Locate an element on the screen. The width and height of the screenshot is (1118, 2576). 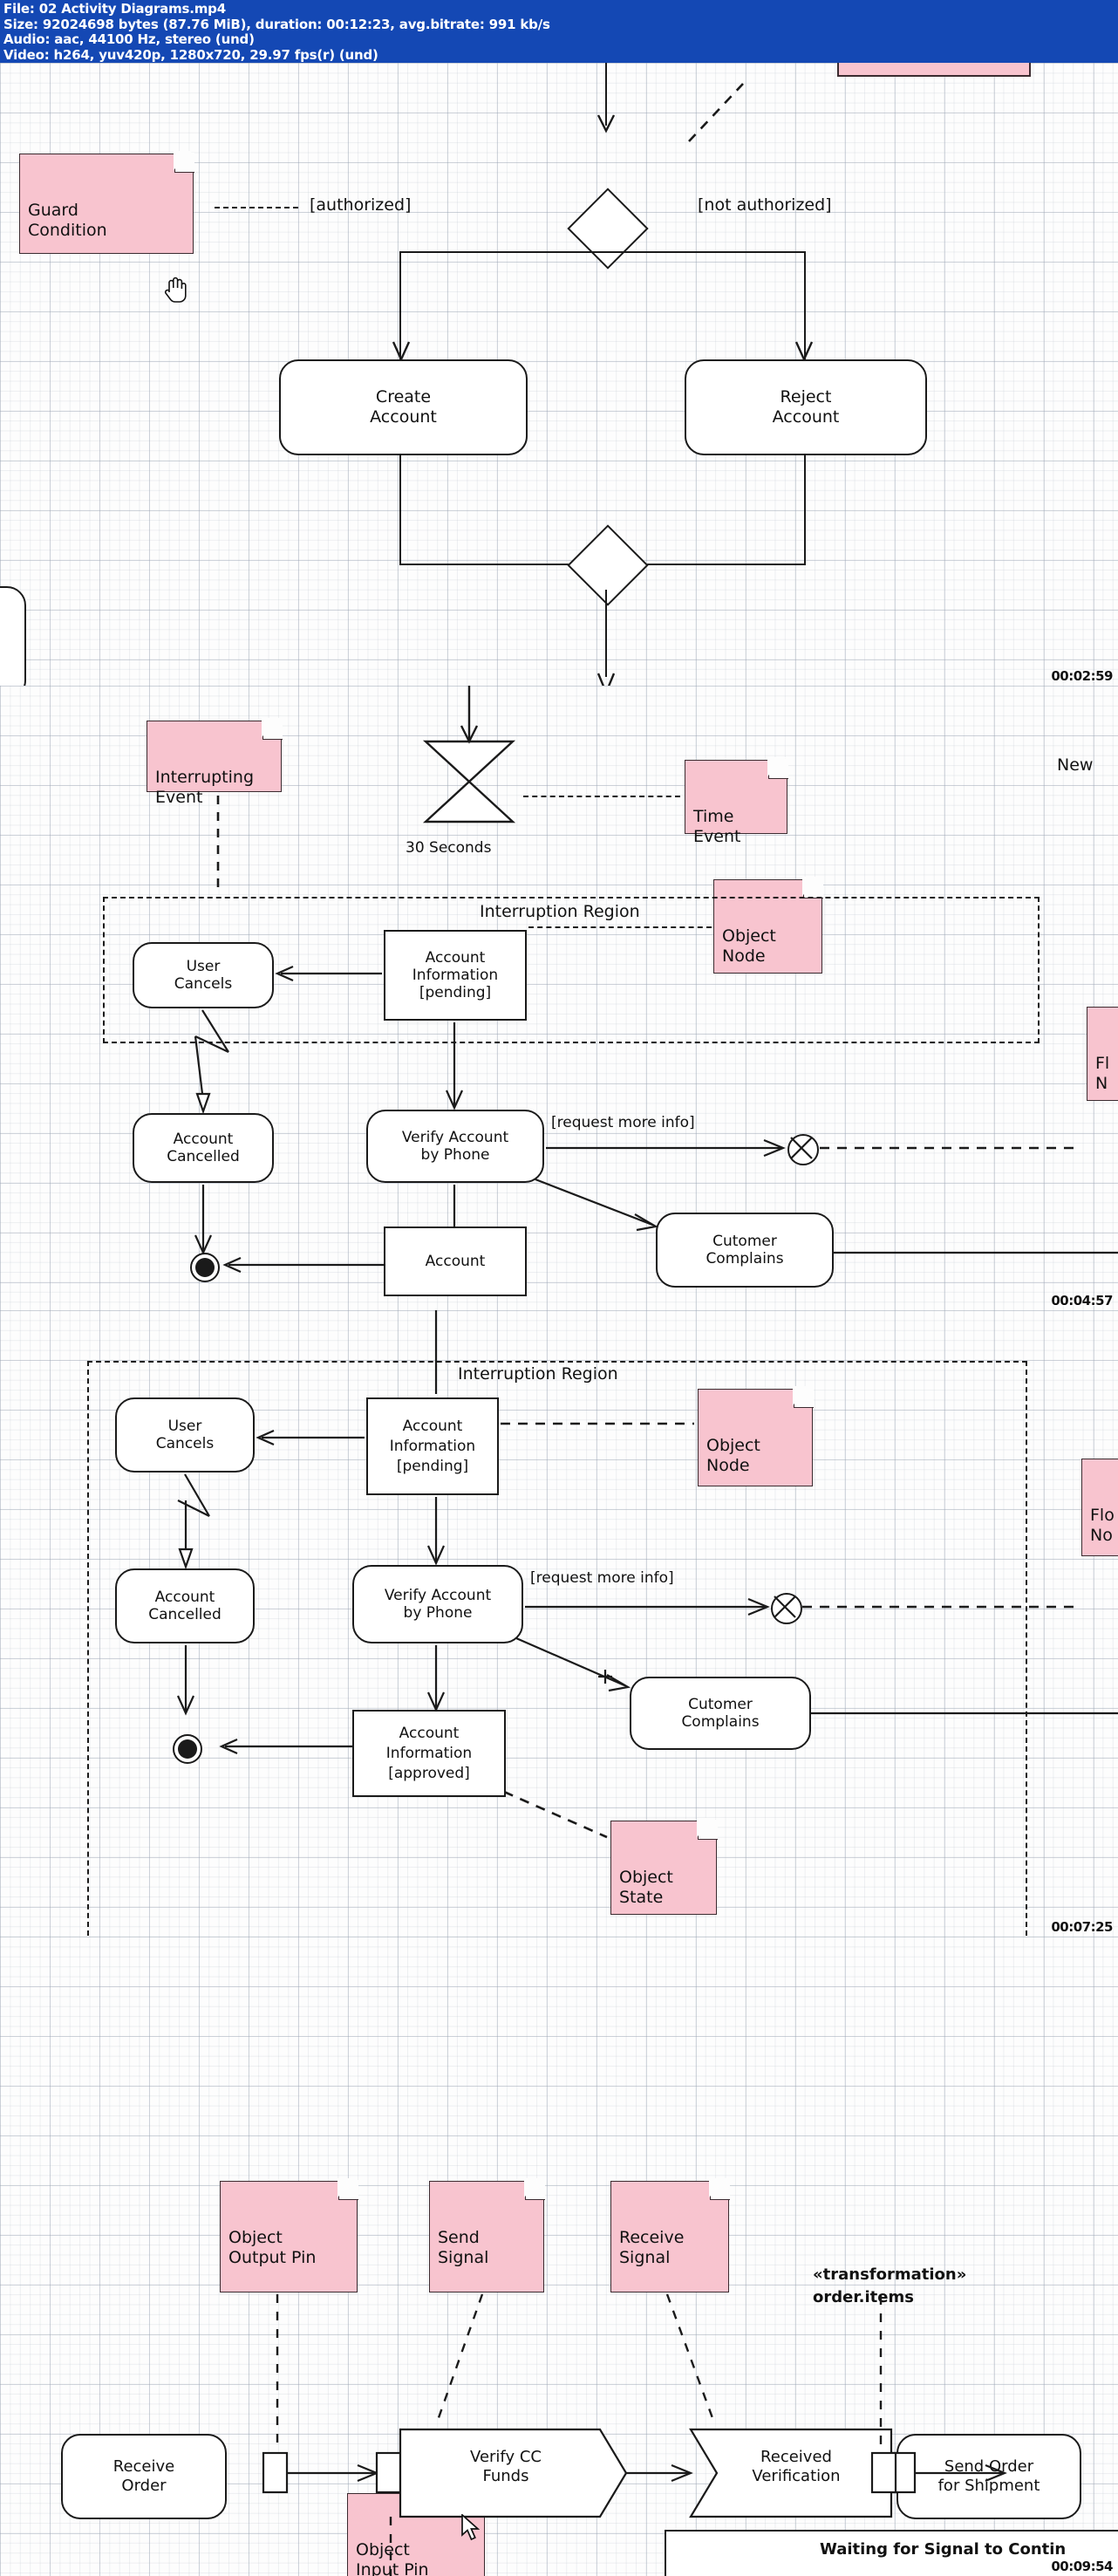
note-time-event: Time Event is located at coordinates (736, 801).